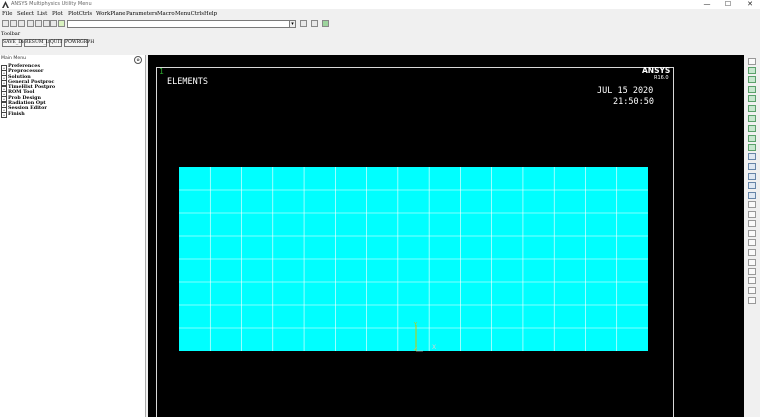 This screenshot has width=760, height=417. Describe the element at coordinates (161, 71) in the screenshot. I see `window-number: 1` at that location.